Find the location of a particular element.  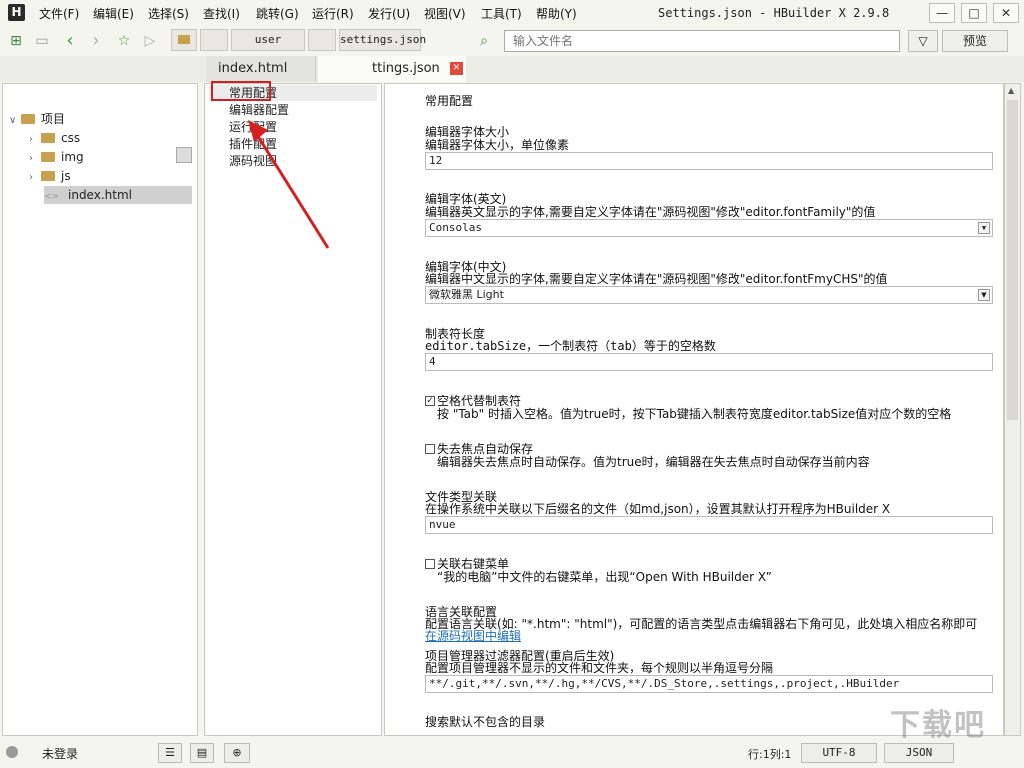

font-en-title: 编辑字体(英文) is located at coordinates (466, 199).